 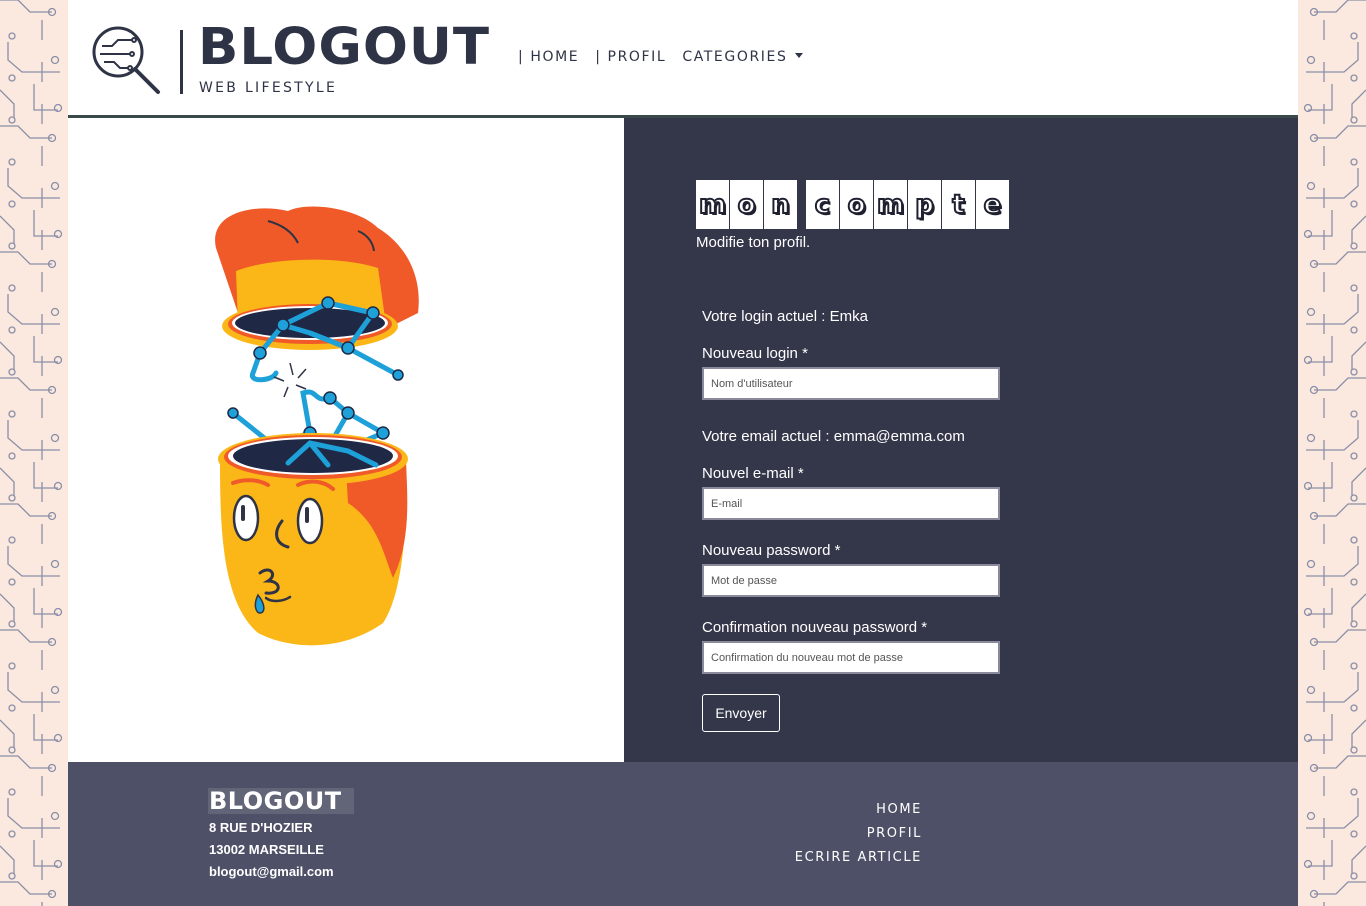 What do you see at coordinates (753, 242) in the screenshot?
I see `page-subtitle: Modifie ton profil.` at bounding box center [753, 242].